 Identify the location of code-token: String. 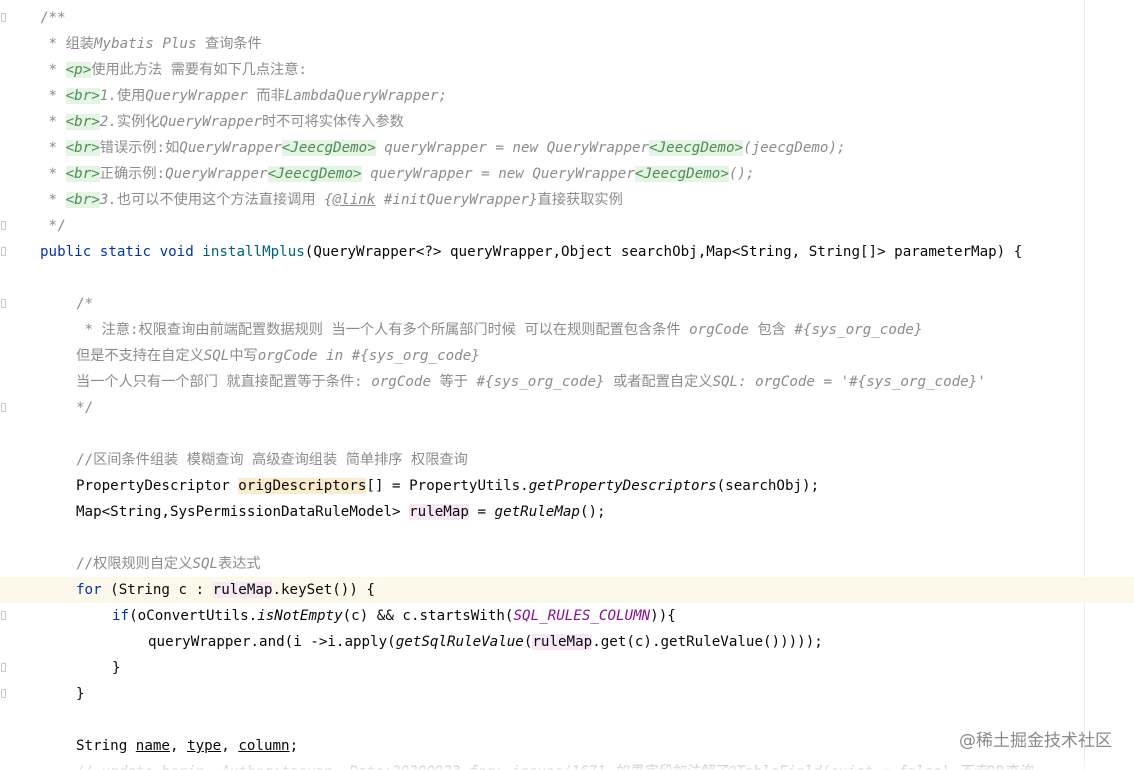
(106, 746).